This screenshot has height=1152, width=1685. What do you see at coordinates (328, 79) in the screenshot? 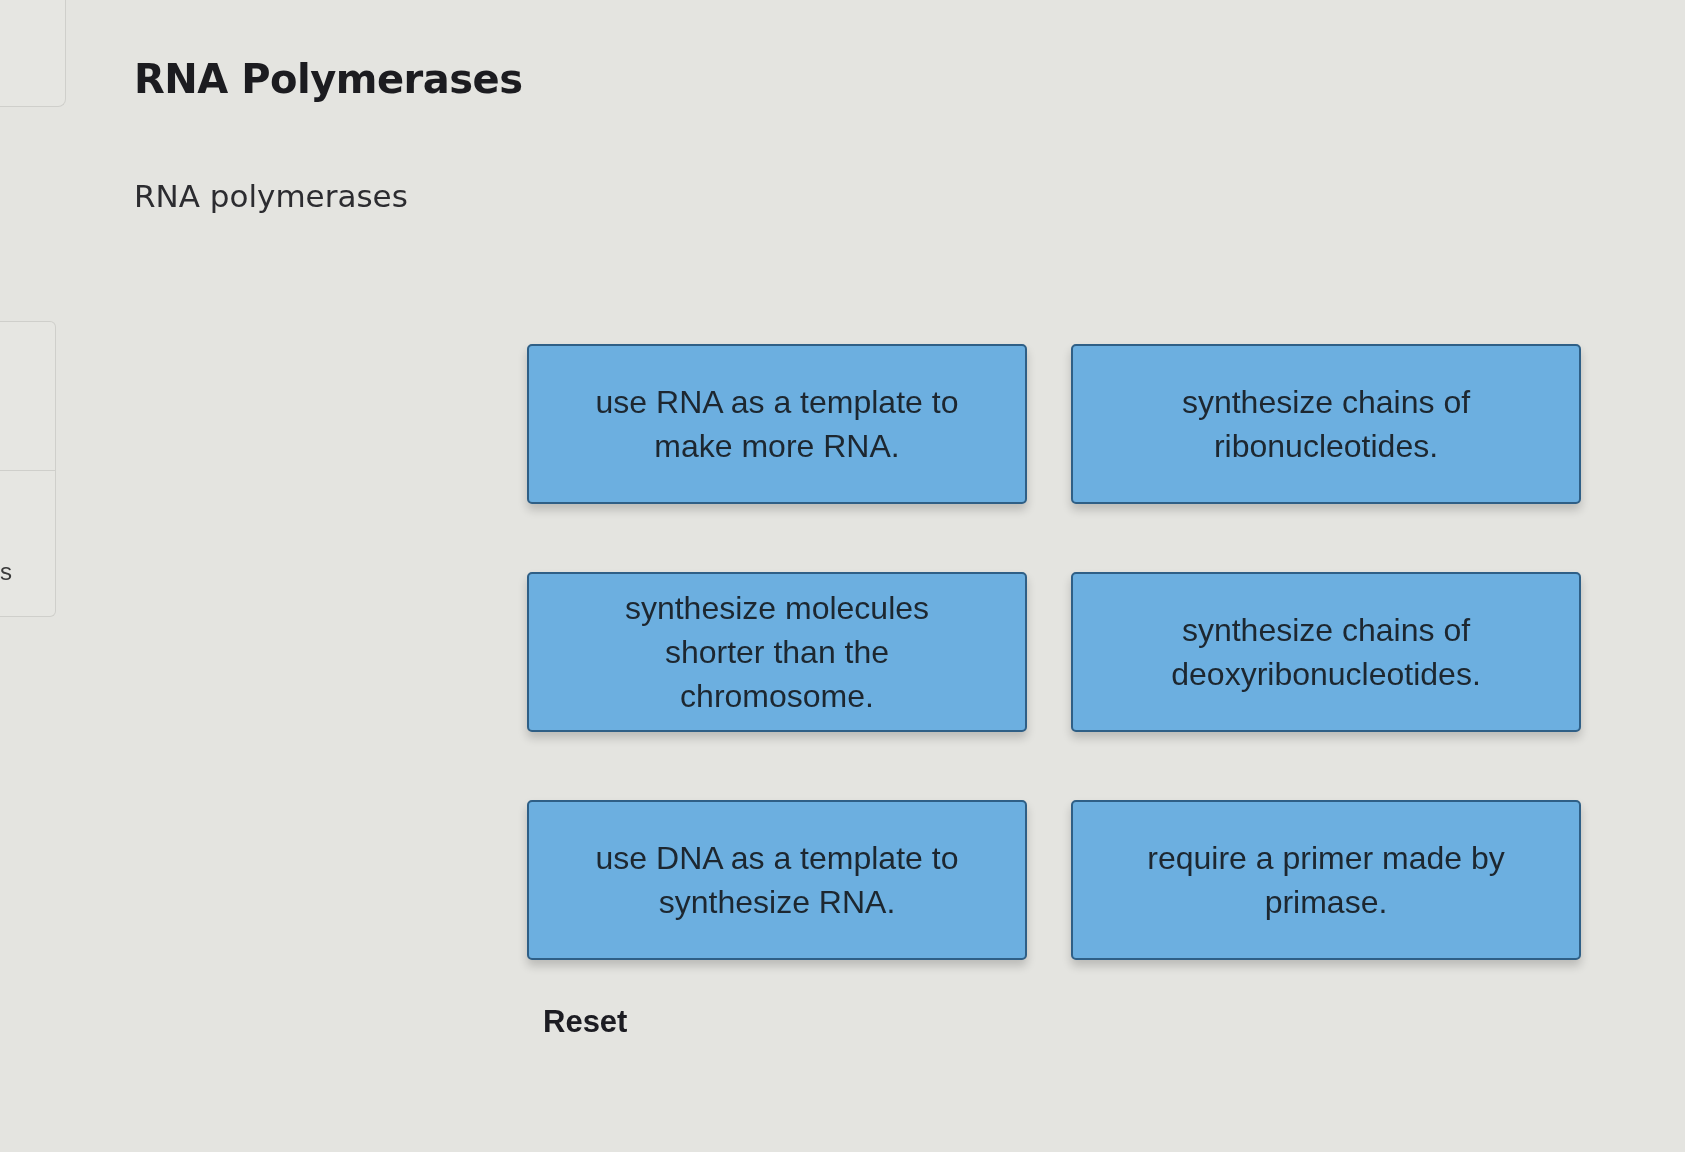
I see `page-title: RNA Polymerases` at bounding box center [328, 79].